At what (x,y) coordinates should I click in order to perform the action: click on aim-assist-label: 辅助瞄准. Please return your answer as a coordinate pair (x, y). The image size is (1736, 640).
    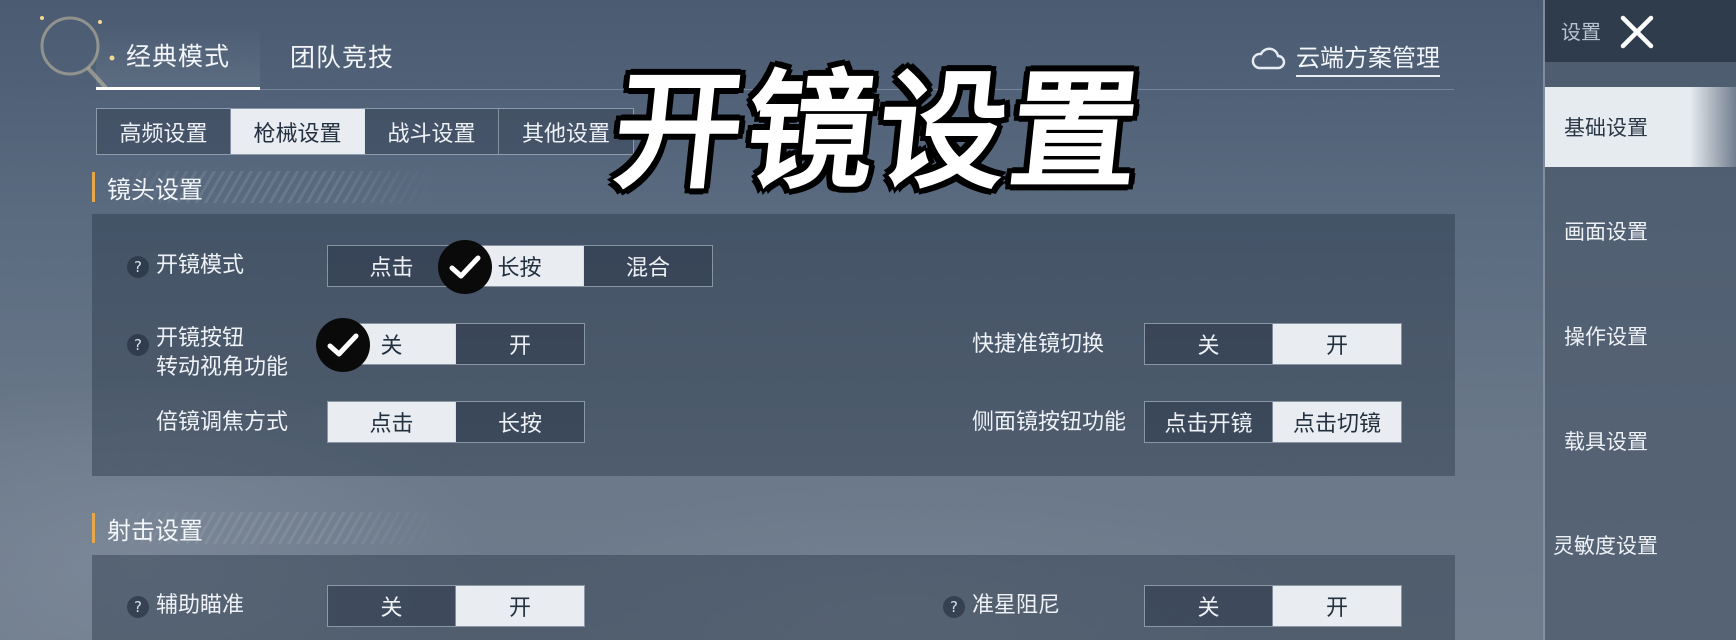
    Looking at the image, I should click on (200, 605).